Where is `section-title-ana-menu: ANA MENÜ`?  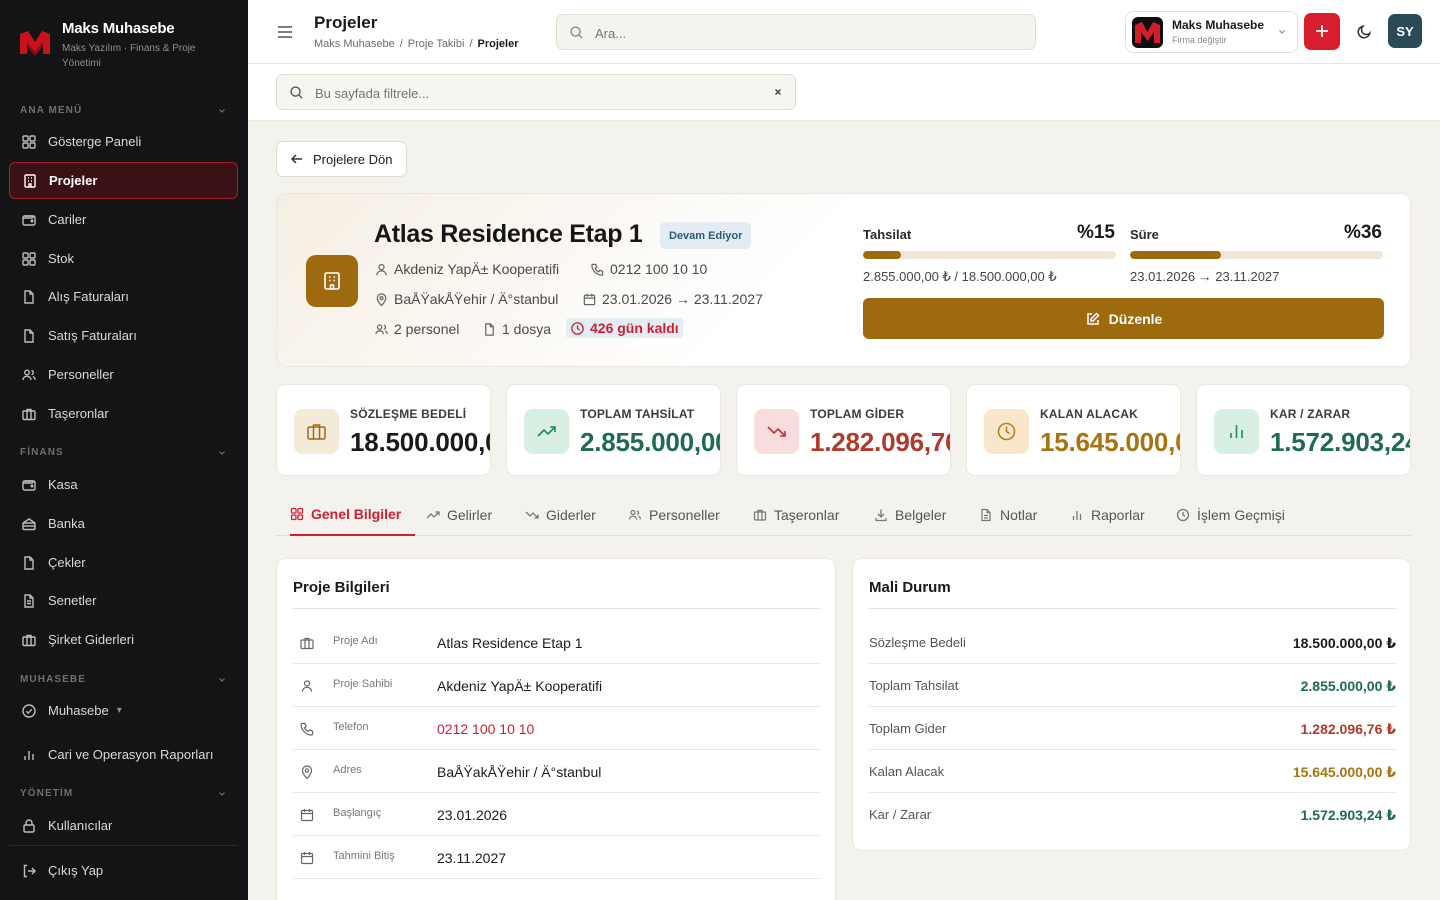
section-title-ana-menu: ANA MENÜ is located at coordinates (51, 110).